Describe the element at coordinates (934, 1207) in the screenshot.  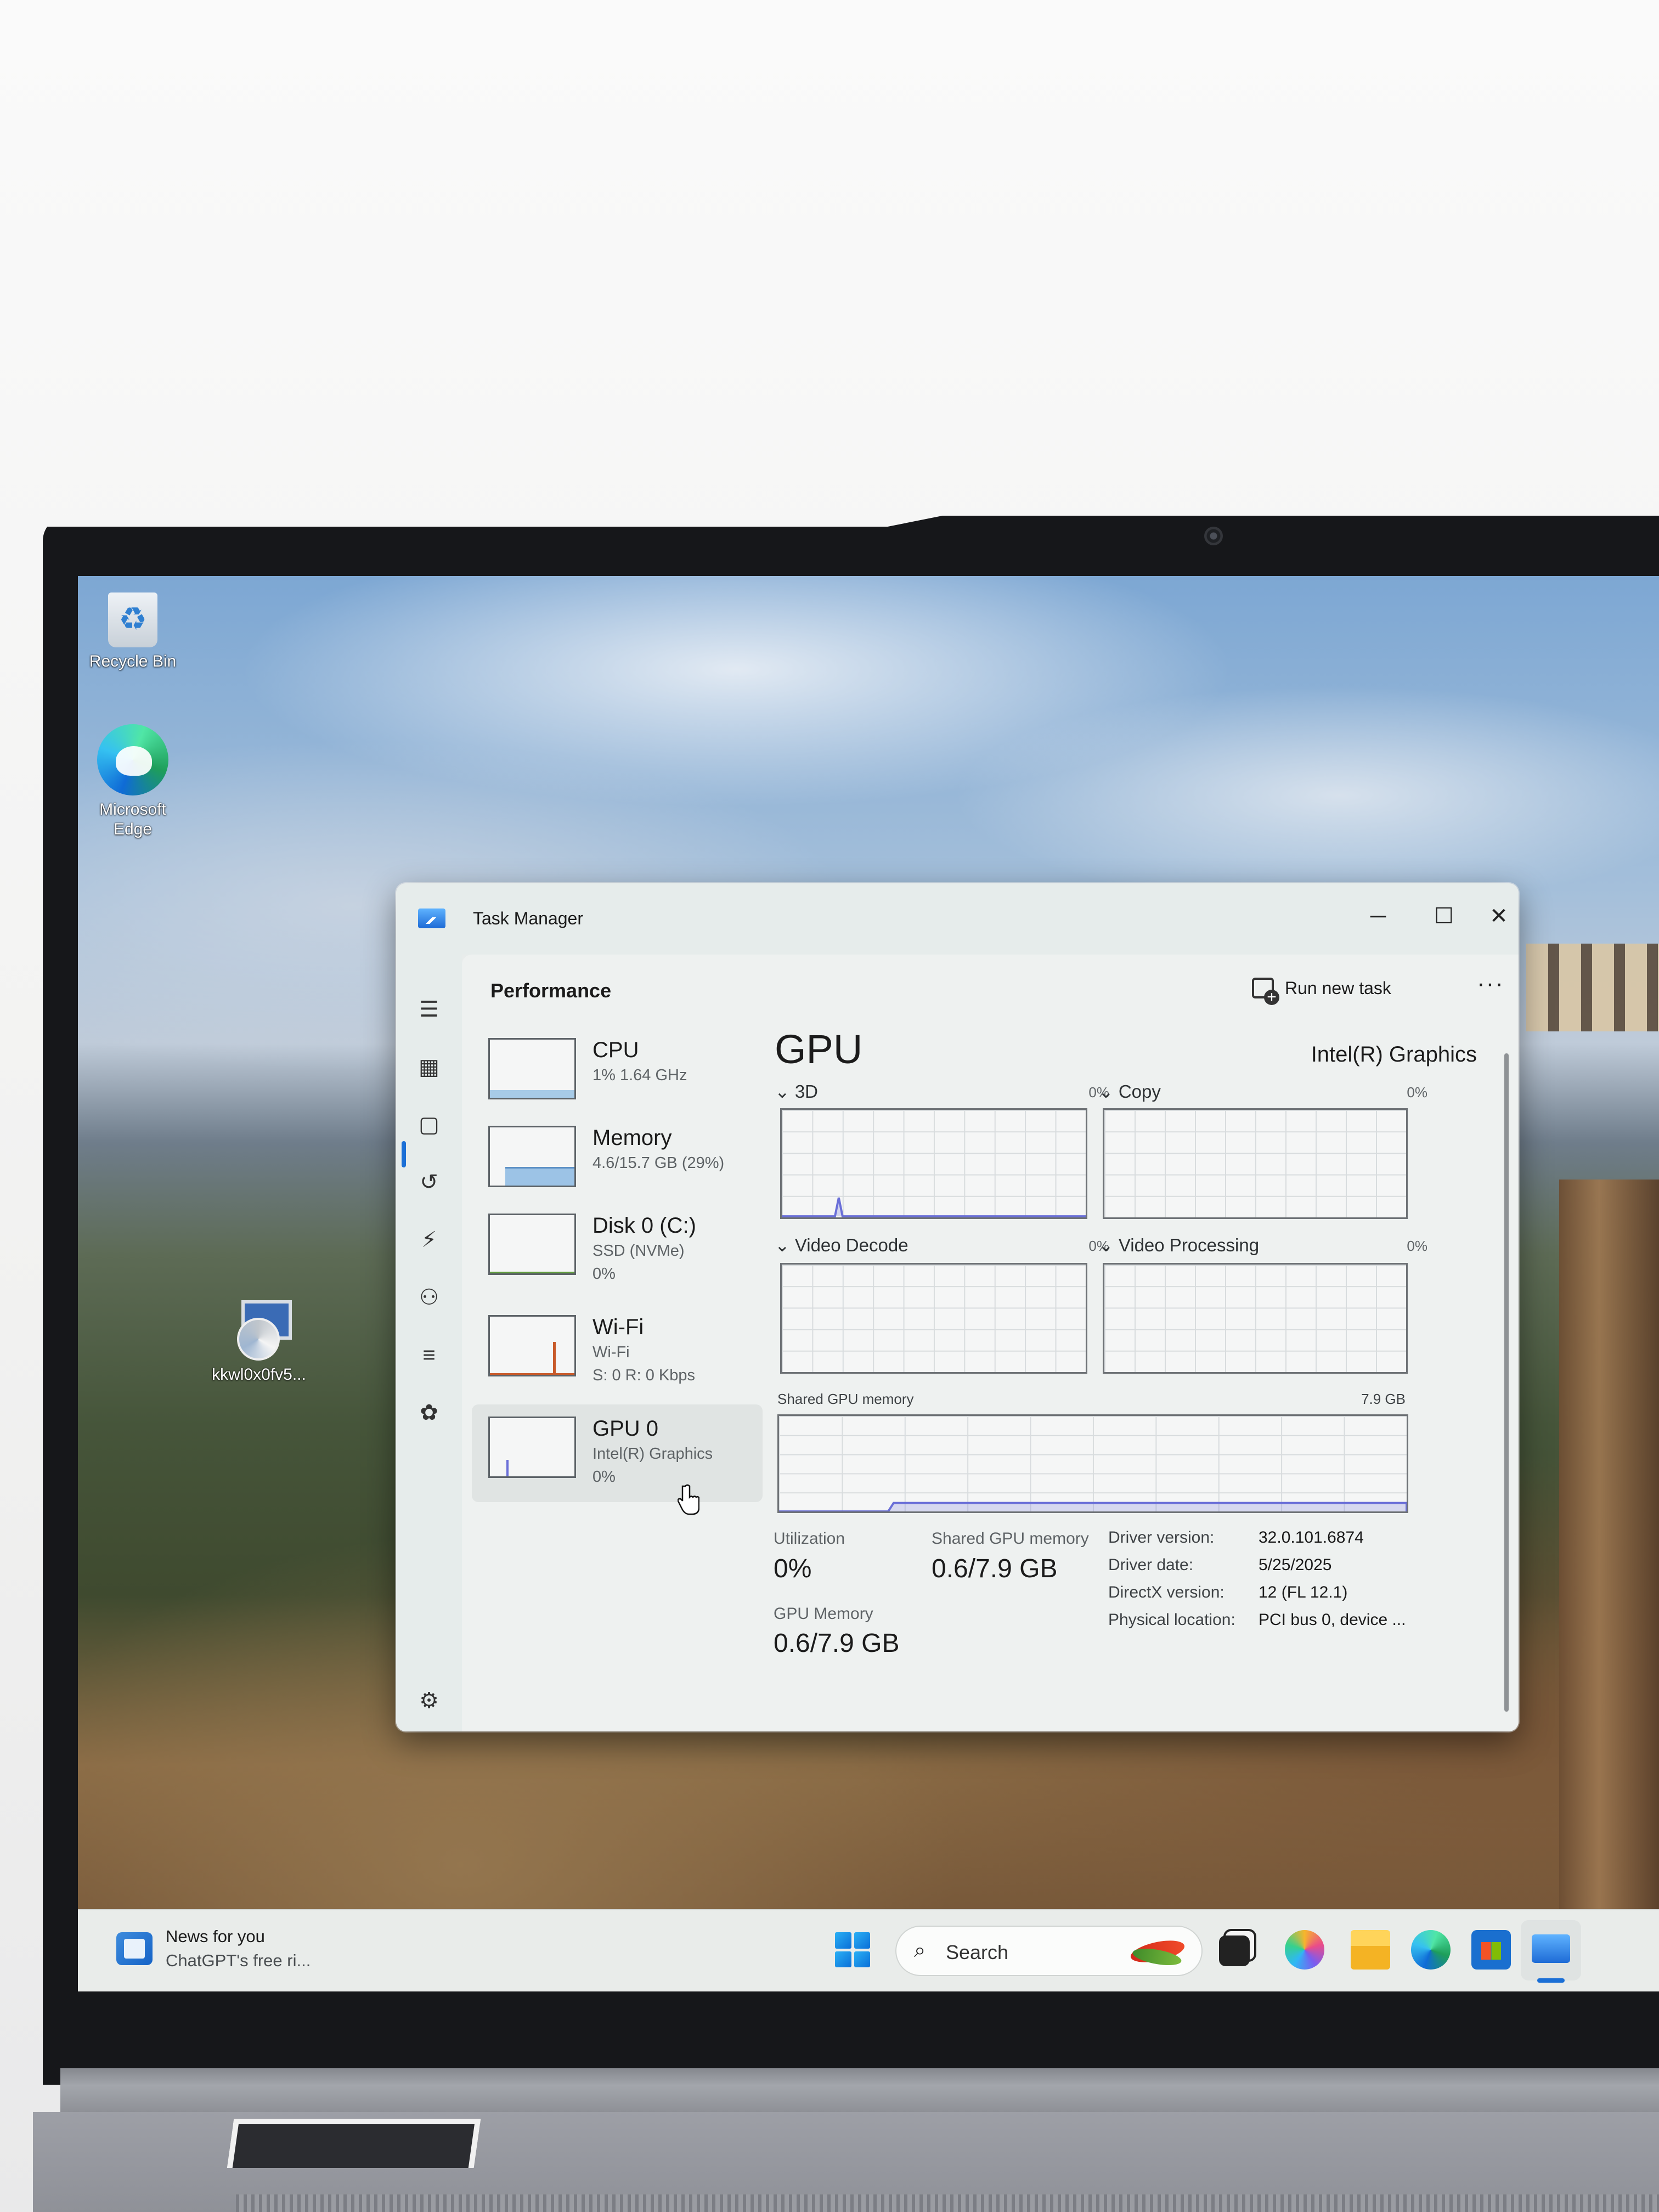
I see `engine-3d-line` at that location.